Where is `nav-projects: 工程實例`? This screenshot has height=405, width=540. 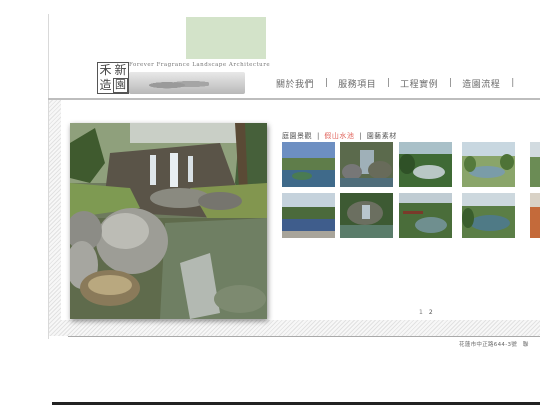 nav-projects: 工程實例 is located at coordinates (419, 83).